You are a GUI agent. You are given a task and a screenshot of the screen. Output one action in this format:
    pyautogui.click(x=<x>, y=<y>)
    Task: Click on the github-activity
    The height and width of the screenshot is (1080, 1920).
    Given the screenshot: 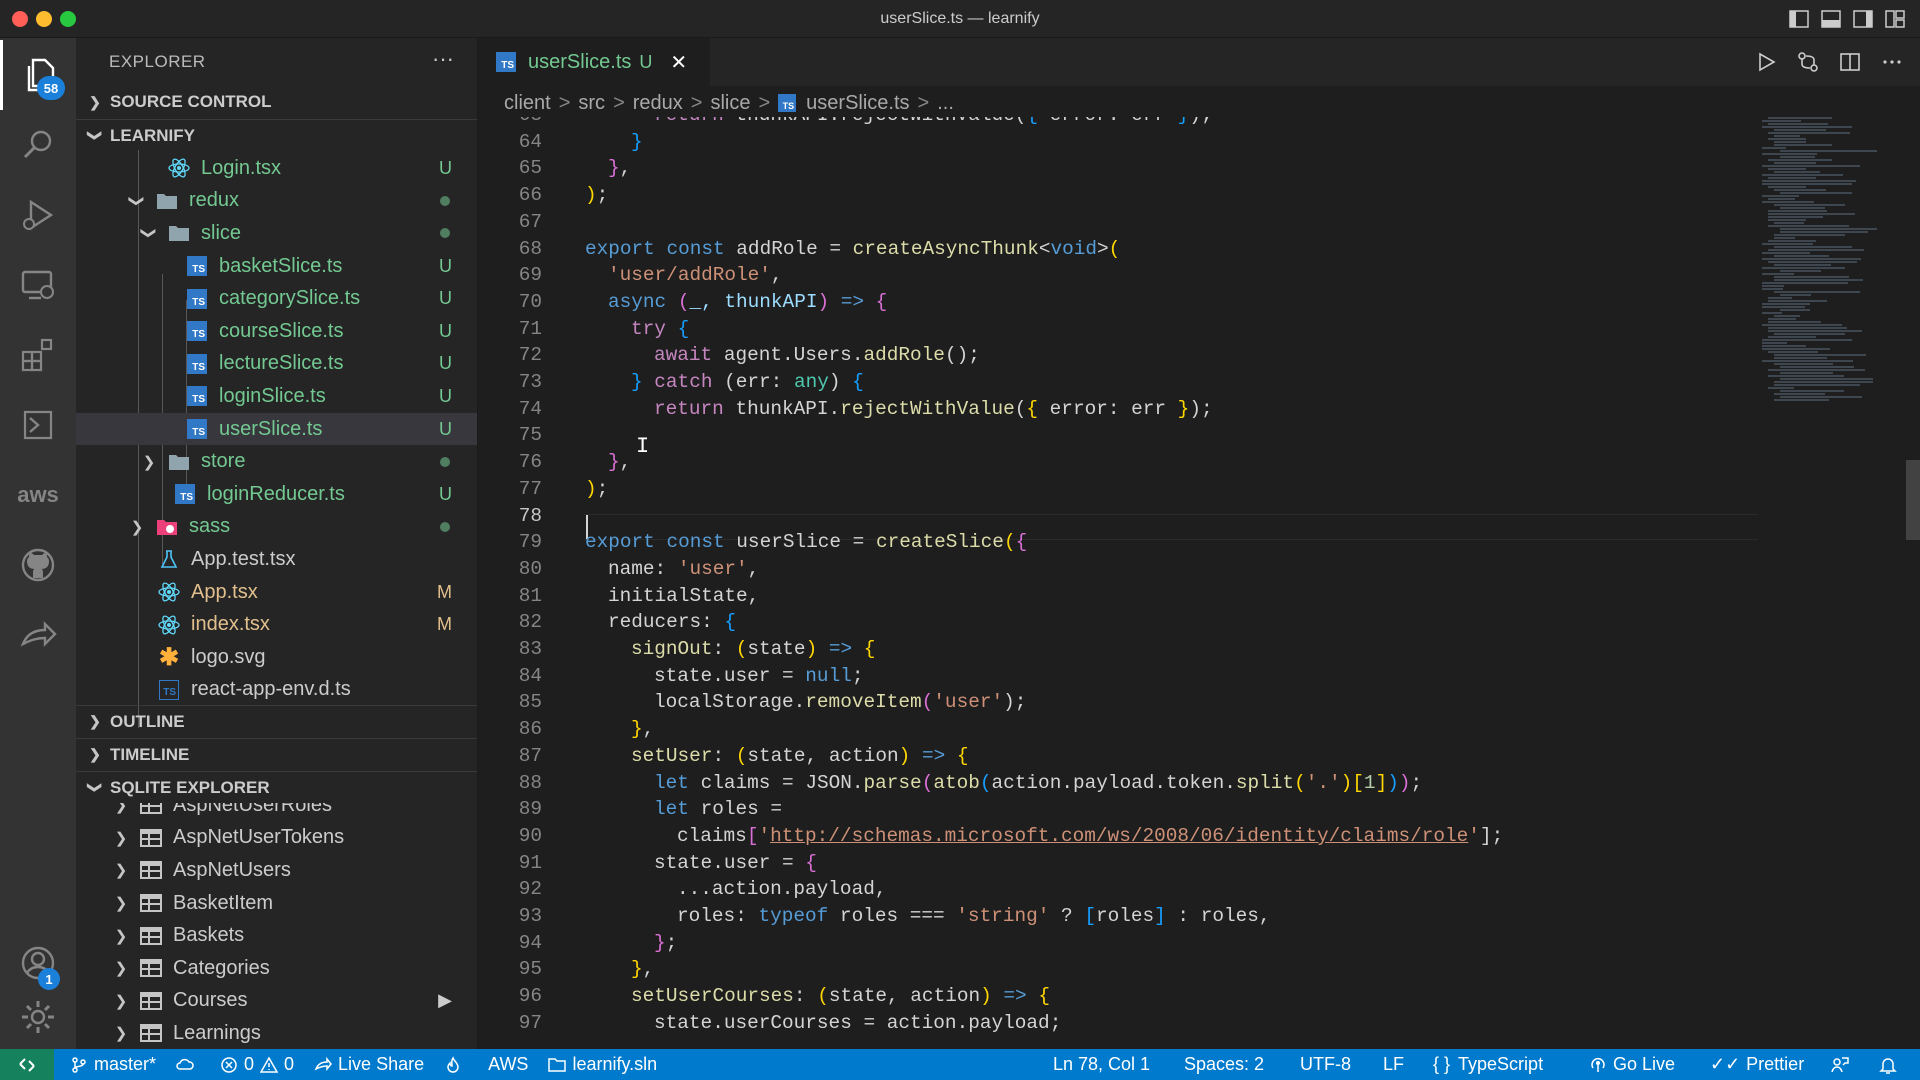 What is the action you would take?
    pyautogui.click(x=38, y=565)
    